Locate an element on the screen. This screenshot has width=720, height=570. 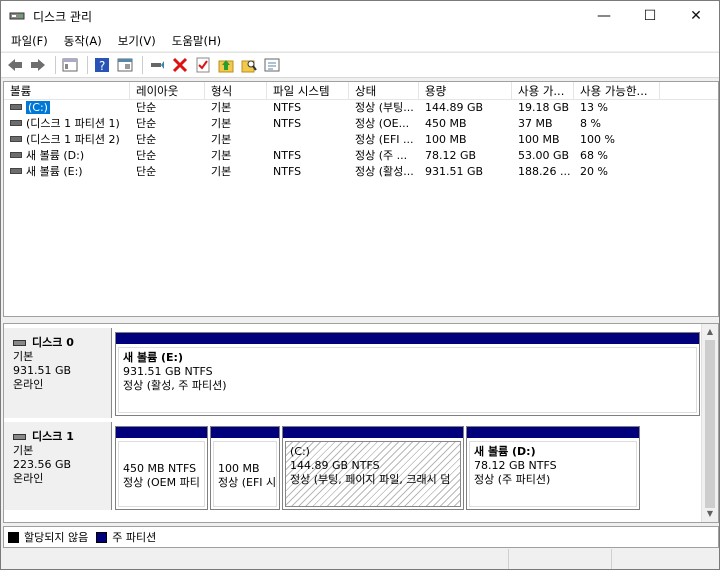
delete-icon is located at coordinates (180, 65).